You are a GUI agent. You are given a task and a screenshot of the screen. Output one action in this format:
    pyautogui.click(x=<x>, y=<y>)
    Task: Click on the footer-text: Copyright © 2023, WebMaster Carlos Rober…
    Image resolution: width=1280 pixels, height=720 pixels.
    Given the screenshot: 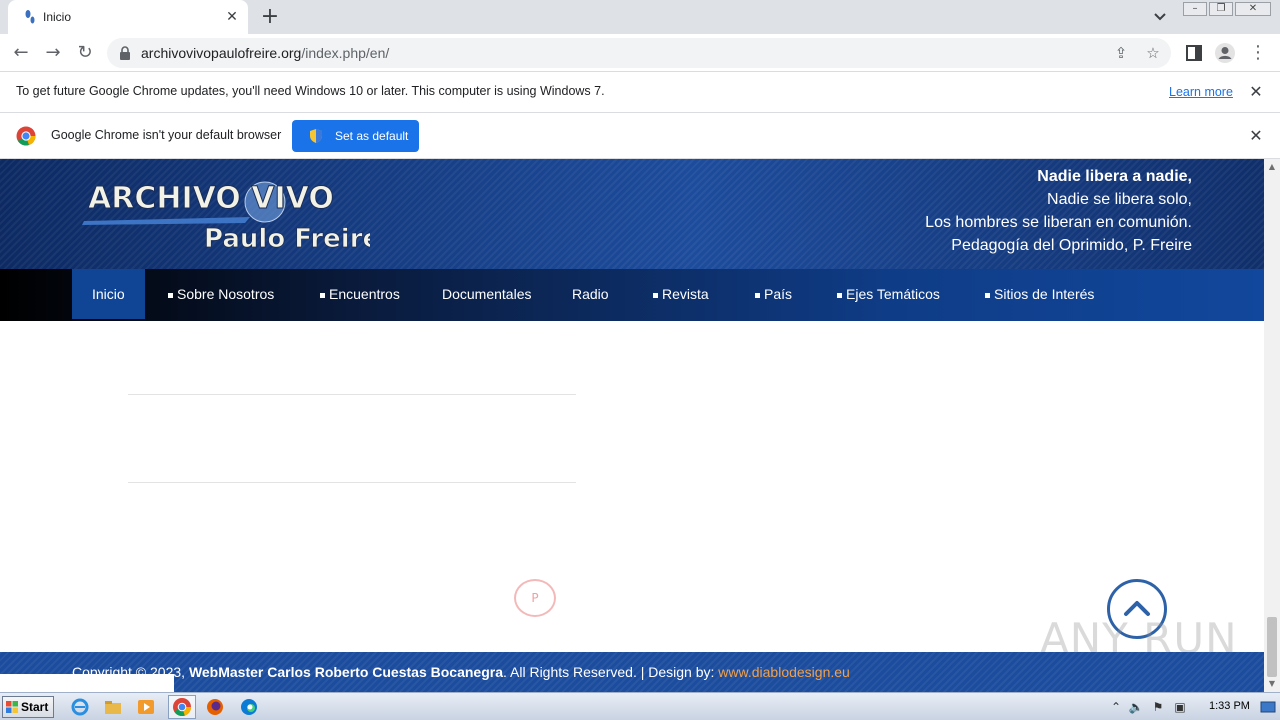 What is the action you would take?
    pyautogui.click(x=461, y=672)
    